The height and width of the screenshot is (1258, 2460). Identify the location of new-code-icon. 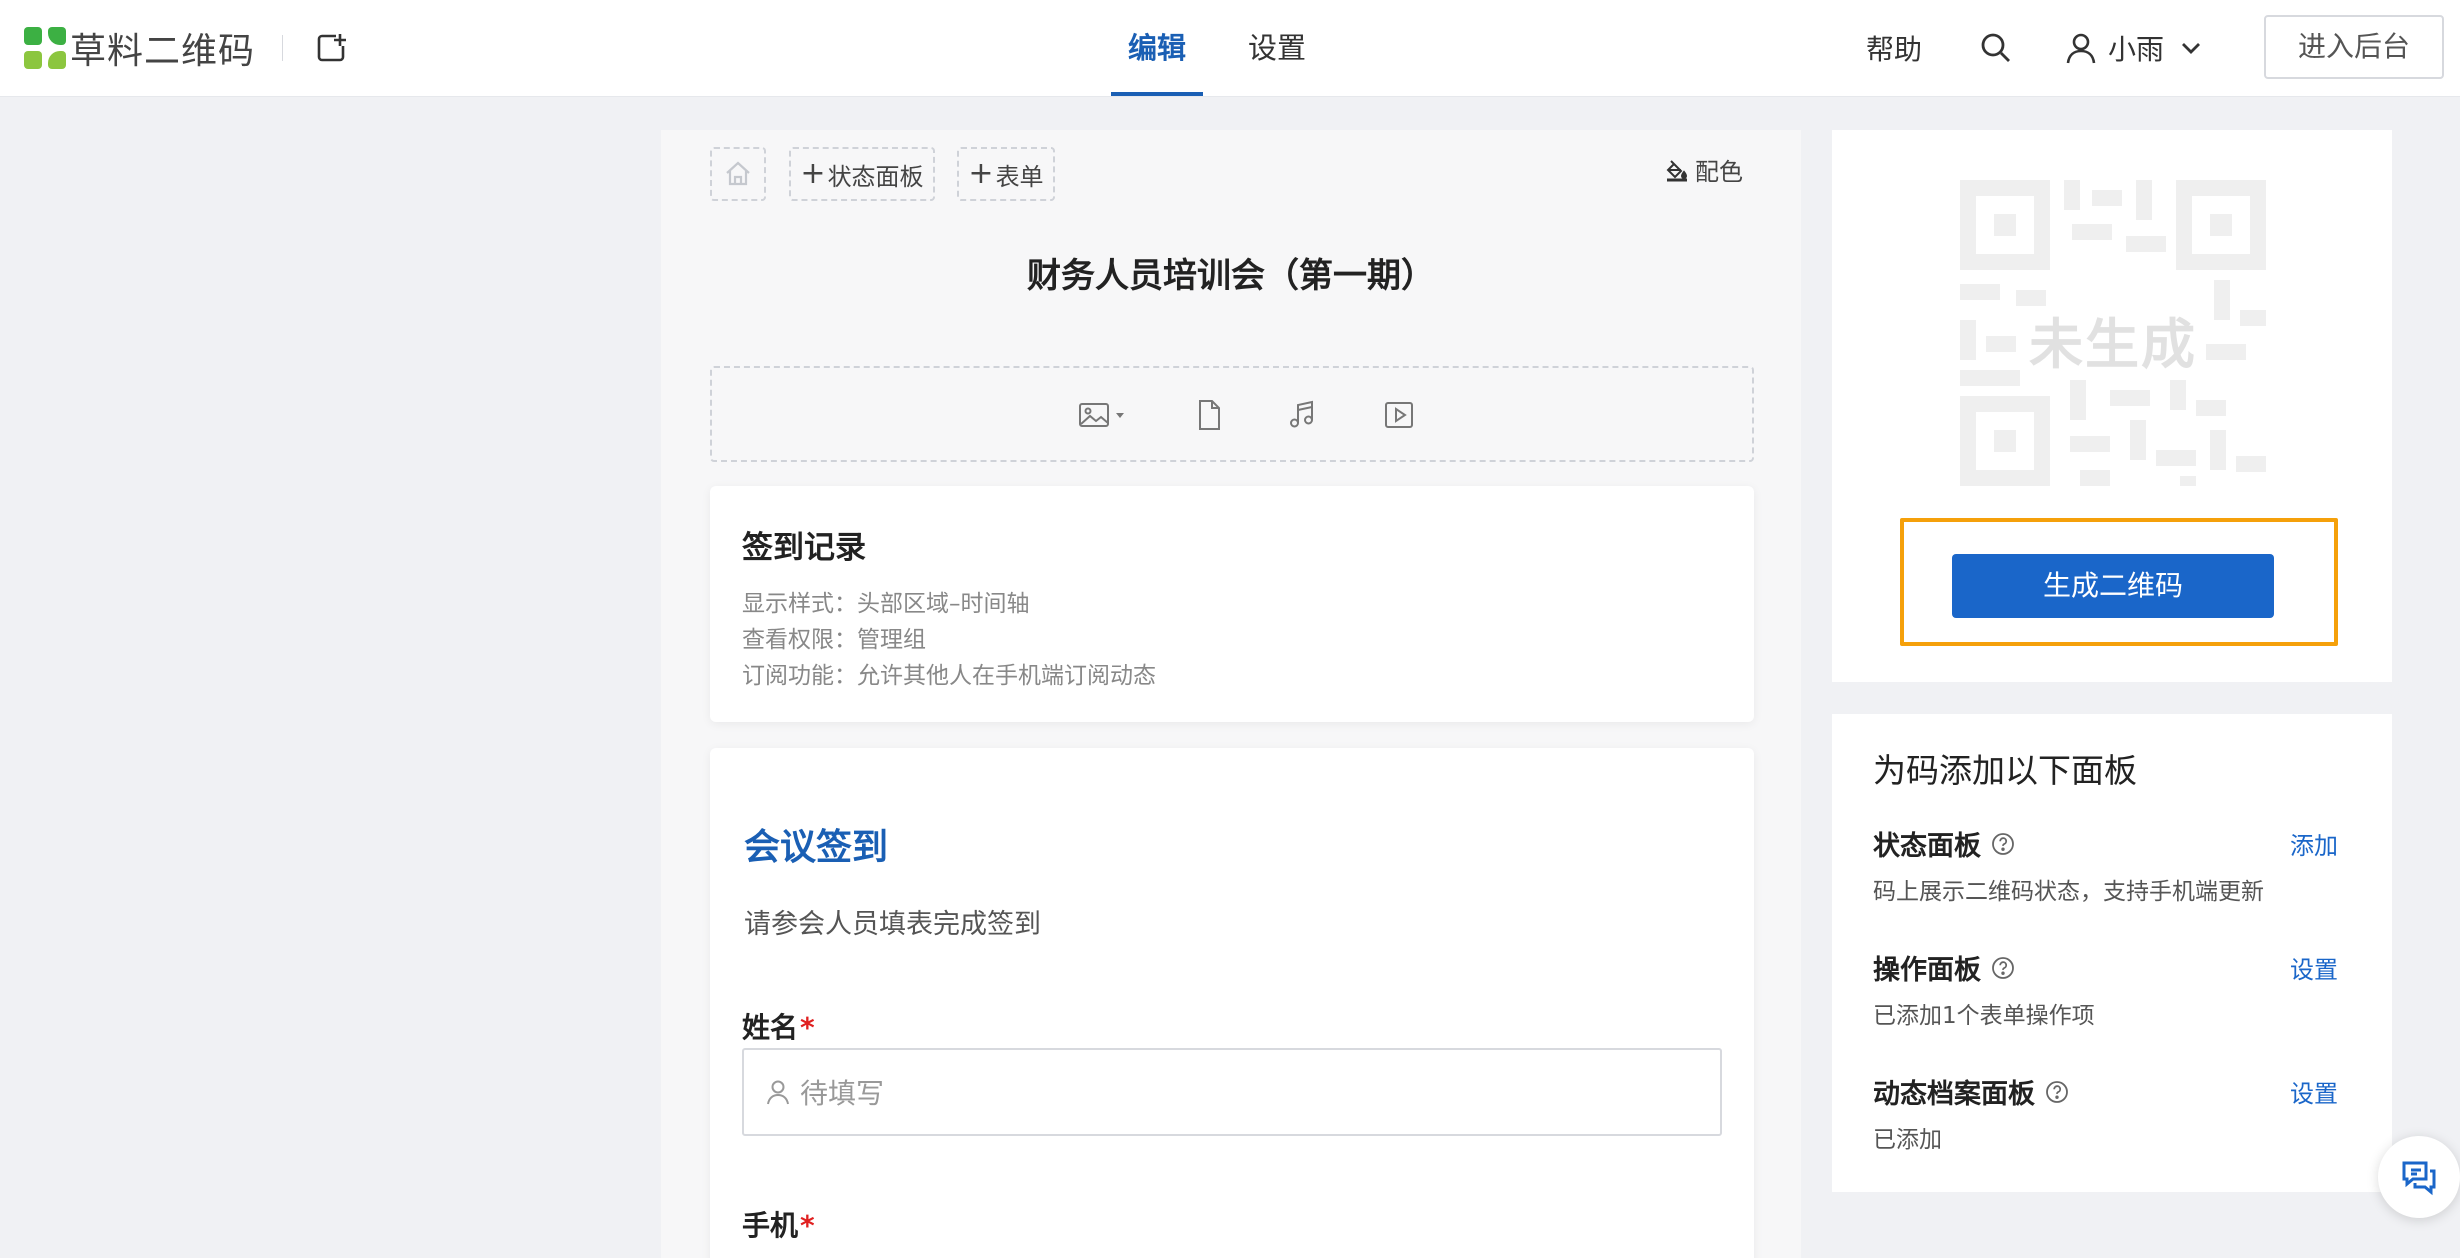
(332, 48).